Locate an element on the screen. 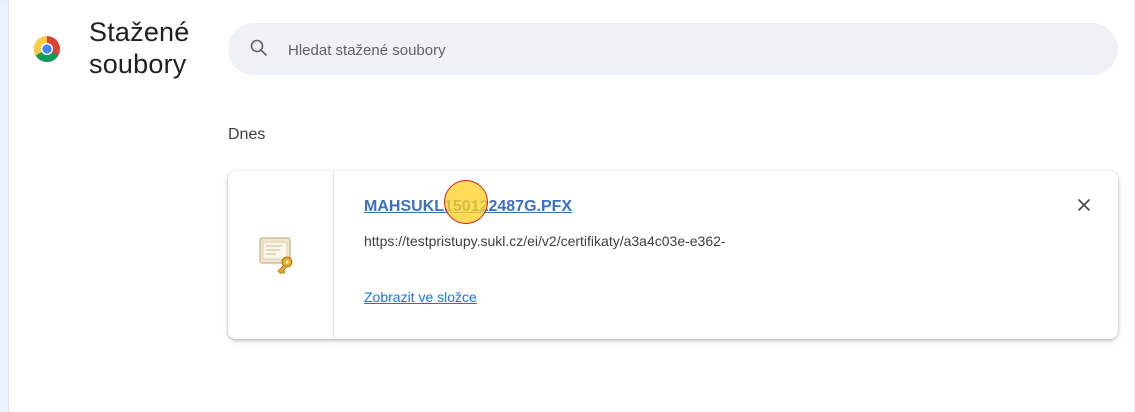 Image resolution: width=1135 pixels, height=412 pixels. click-highlight-marker is located at coordinates (466, 202).